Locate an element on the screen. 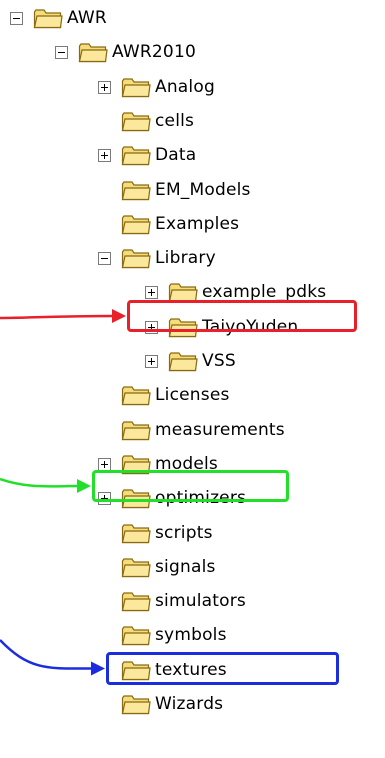 The width and height of the screenshot is (385, 758). arrowhead-symbols is located at coordinates (98, 668).